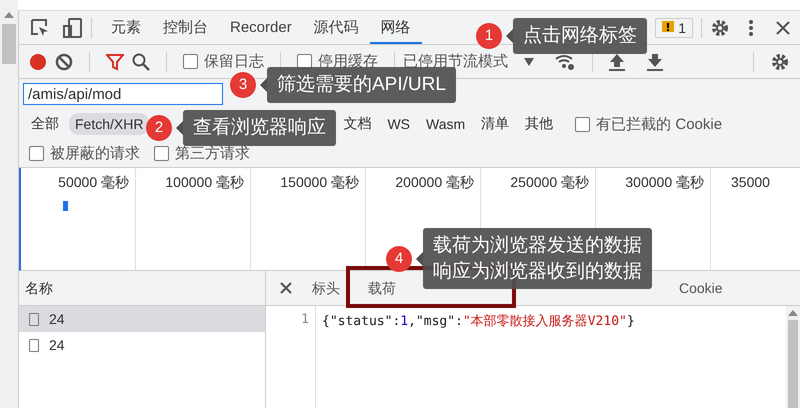 Image resolution: width=800 pixels, height=408 pixels. What do you see at coordinates (204, 182) in the screenshot?
I see `time-tick: 100000 毫秒` at bounding box center [204, 182].